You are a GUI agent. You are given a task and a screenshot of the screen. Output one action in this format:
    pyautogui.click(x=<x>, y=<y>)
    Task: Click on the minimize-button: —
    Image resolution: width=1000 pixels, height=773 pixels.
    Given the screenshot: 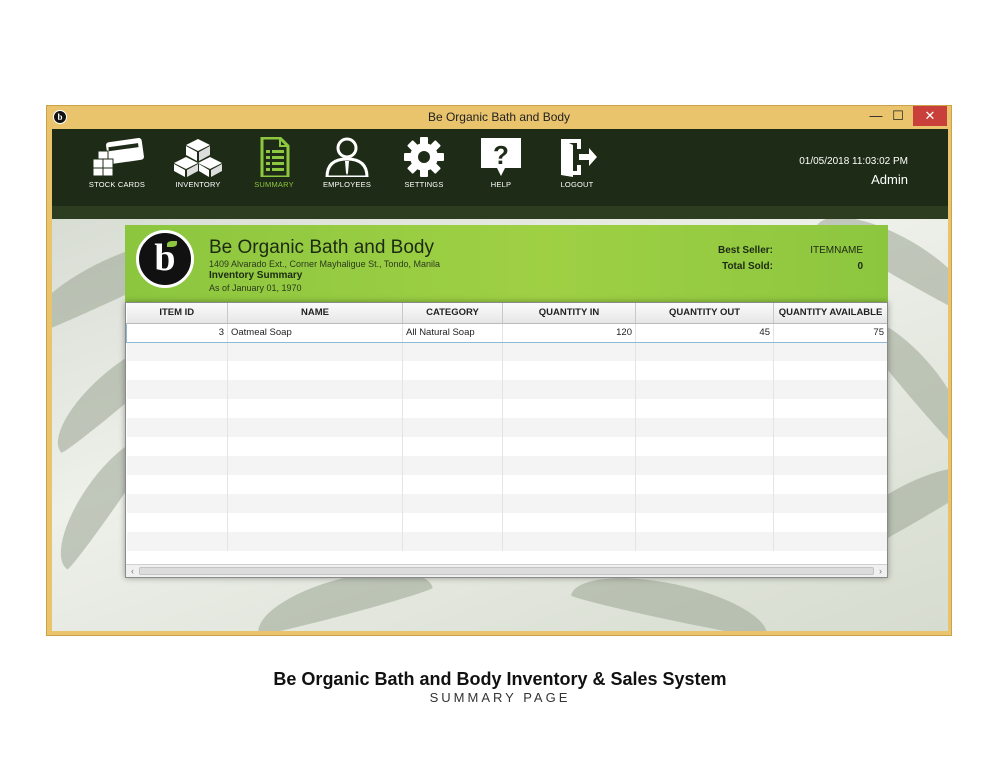 What is the action you would take?
    pyautogui.click(x=876, y=116)
    